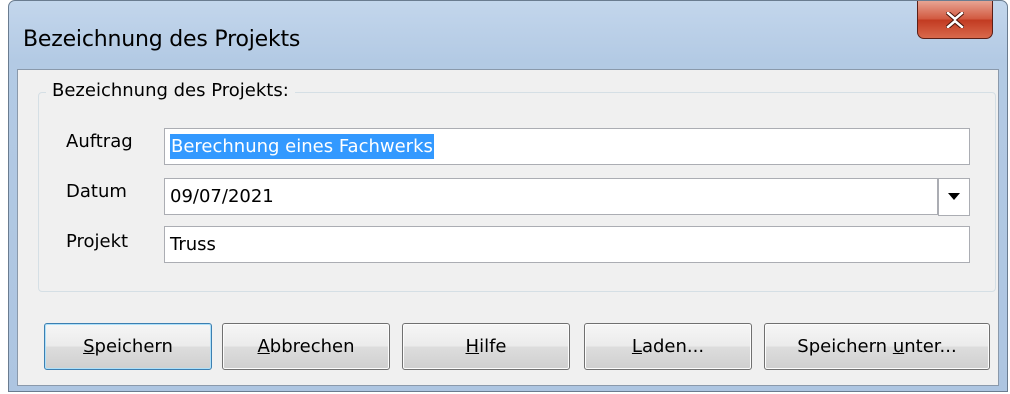 This screenshot has height=394, width=1010. Describe the element at coordinates (89, 346) in the screenshot. I see `speichern-accel: S` at that location.